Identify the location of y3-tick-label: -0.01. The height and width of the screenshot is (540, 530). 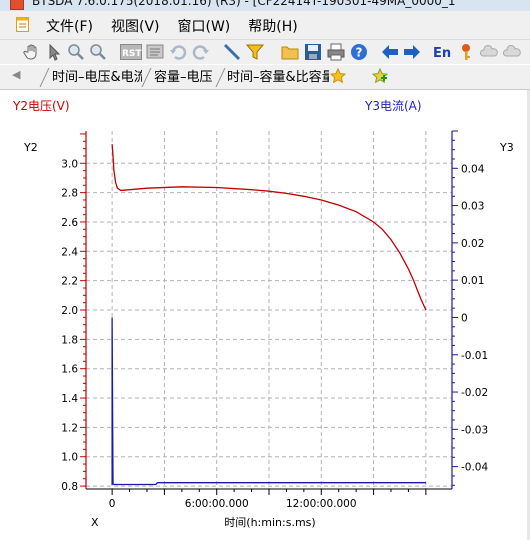
(474, 356).